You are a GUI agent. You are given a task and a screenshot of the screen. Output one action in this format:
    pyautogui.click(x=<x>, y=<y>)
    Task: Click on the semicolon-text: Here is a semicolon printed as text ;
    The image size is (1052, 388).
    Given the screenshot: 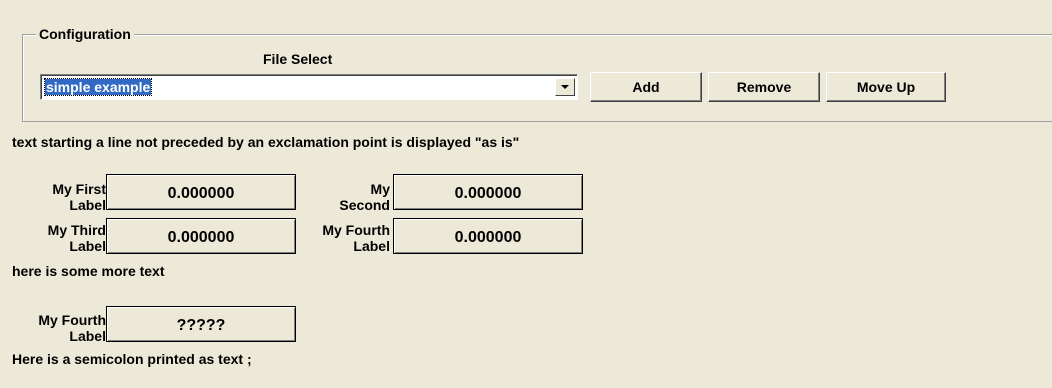 What is the action you would take?
    pyautogui.click(x=132, y=359)
    